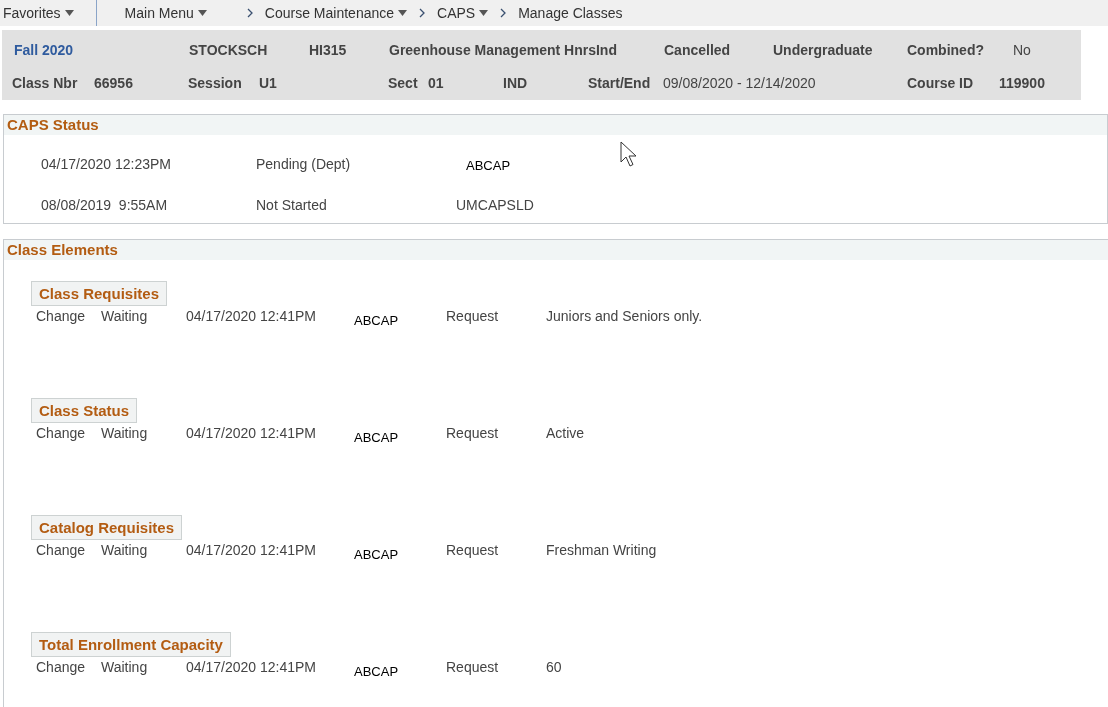 Image resolution: width=1108 pixels, height=707 pixels. I want to click on field-label: Undergraduate, so click(823, 50).